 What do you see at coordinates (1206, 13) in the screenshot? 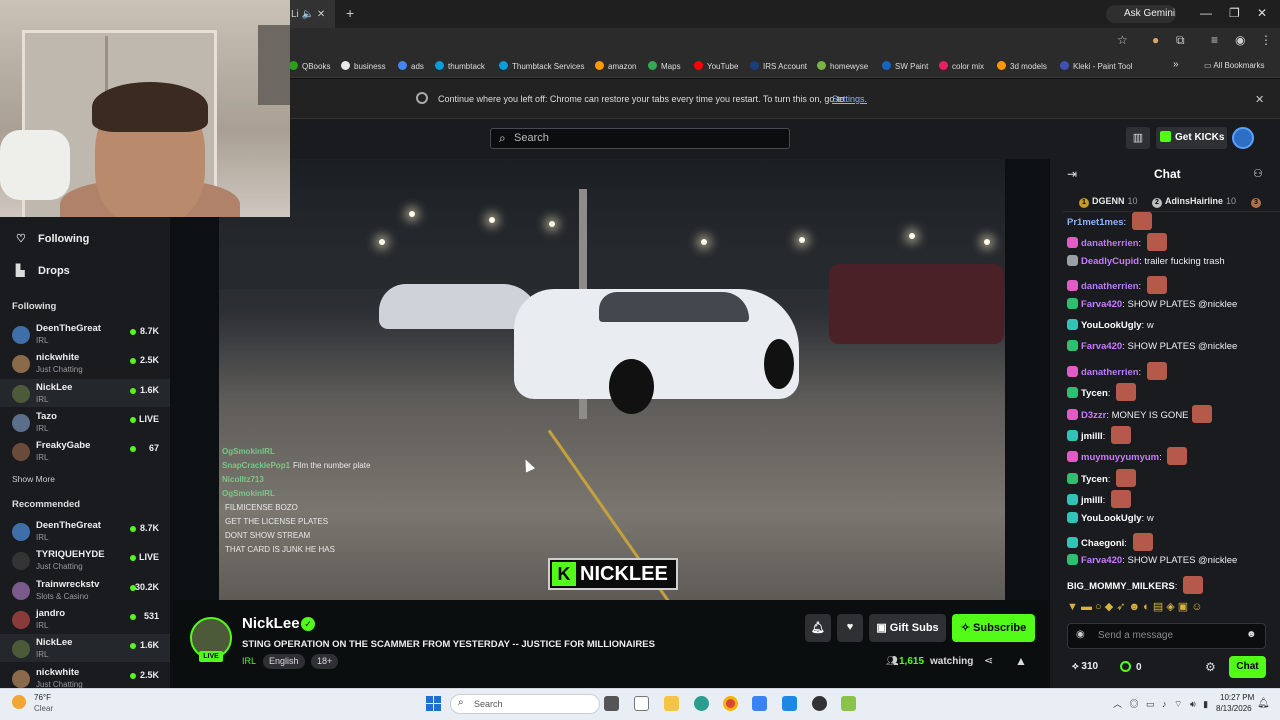
I see `minimize-icon: —` at bounding box center [1206, 13].